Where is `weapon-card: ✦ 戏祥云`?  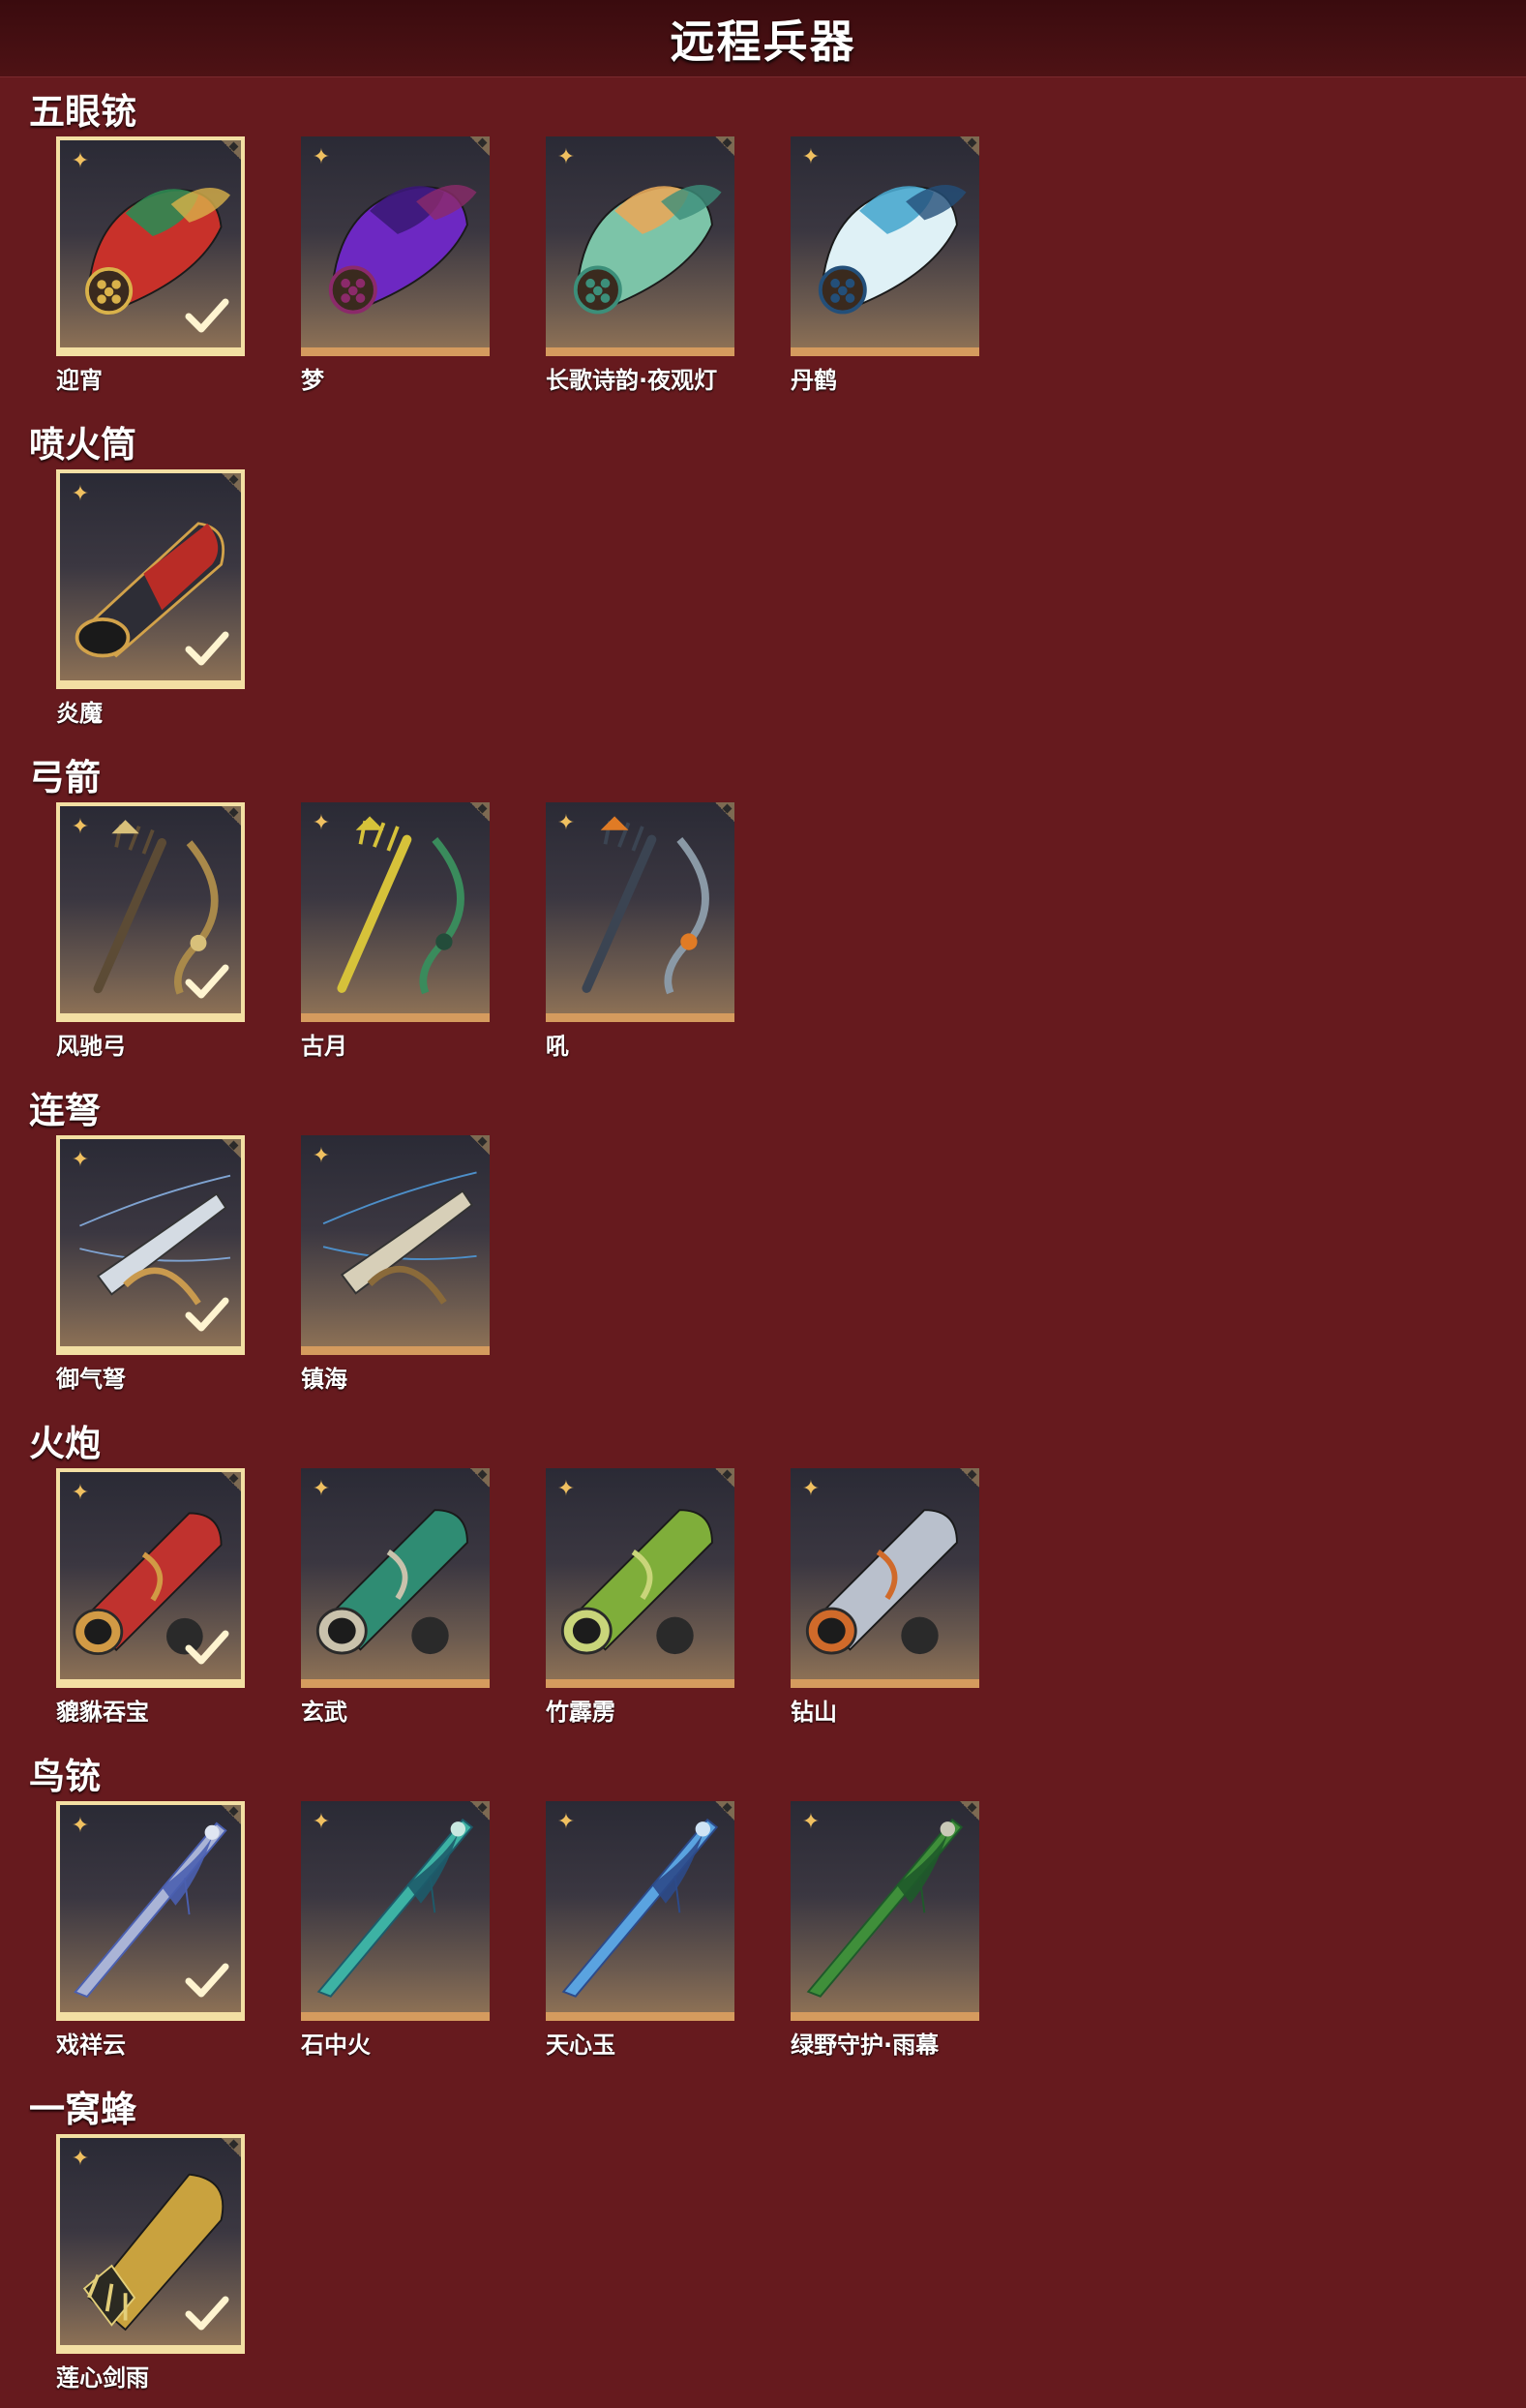
weapon-card: ✦ 戏祥云 is located at coordinates (150, 1930).